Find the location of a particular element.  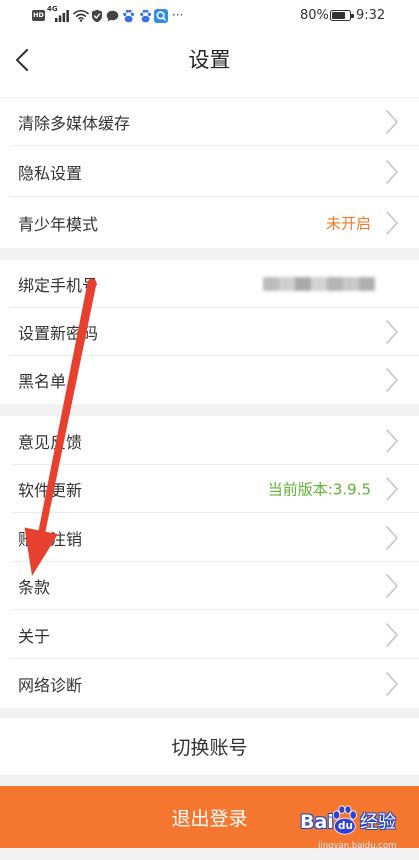

watermark-brand-prefix: Bai is located at coordinates (317, 822).